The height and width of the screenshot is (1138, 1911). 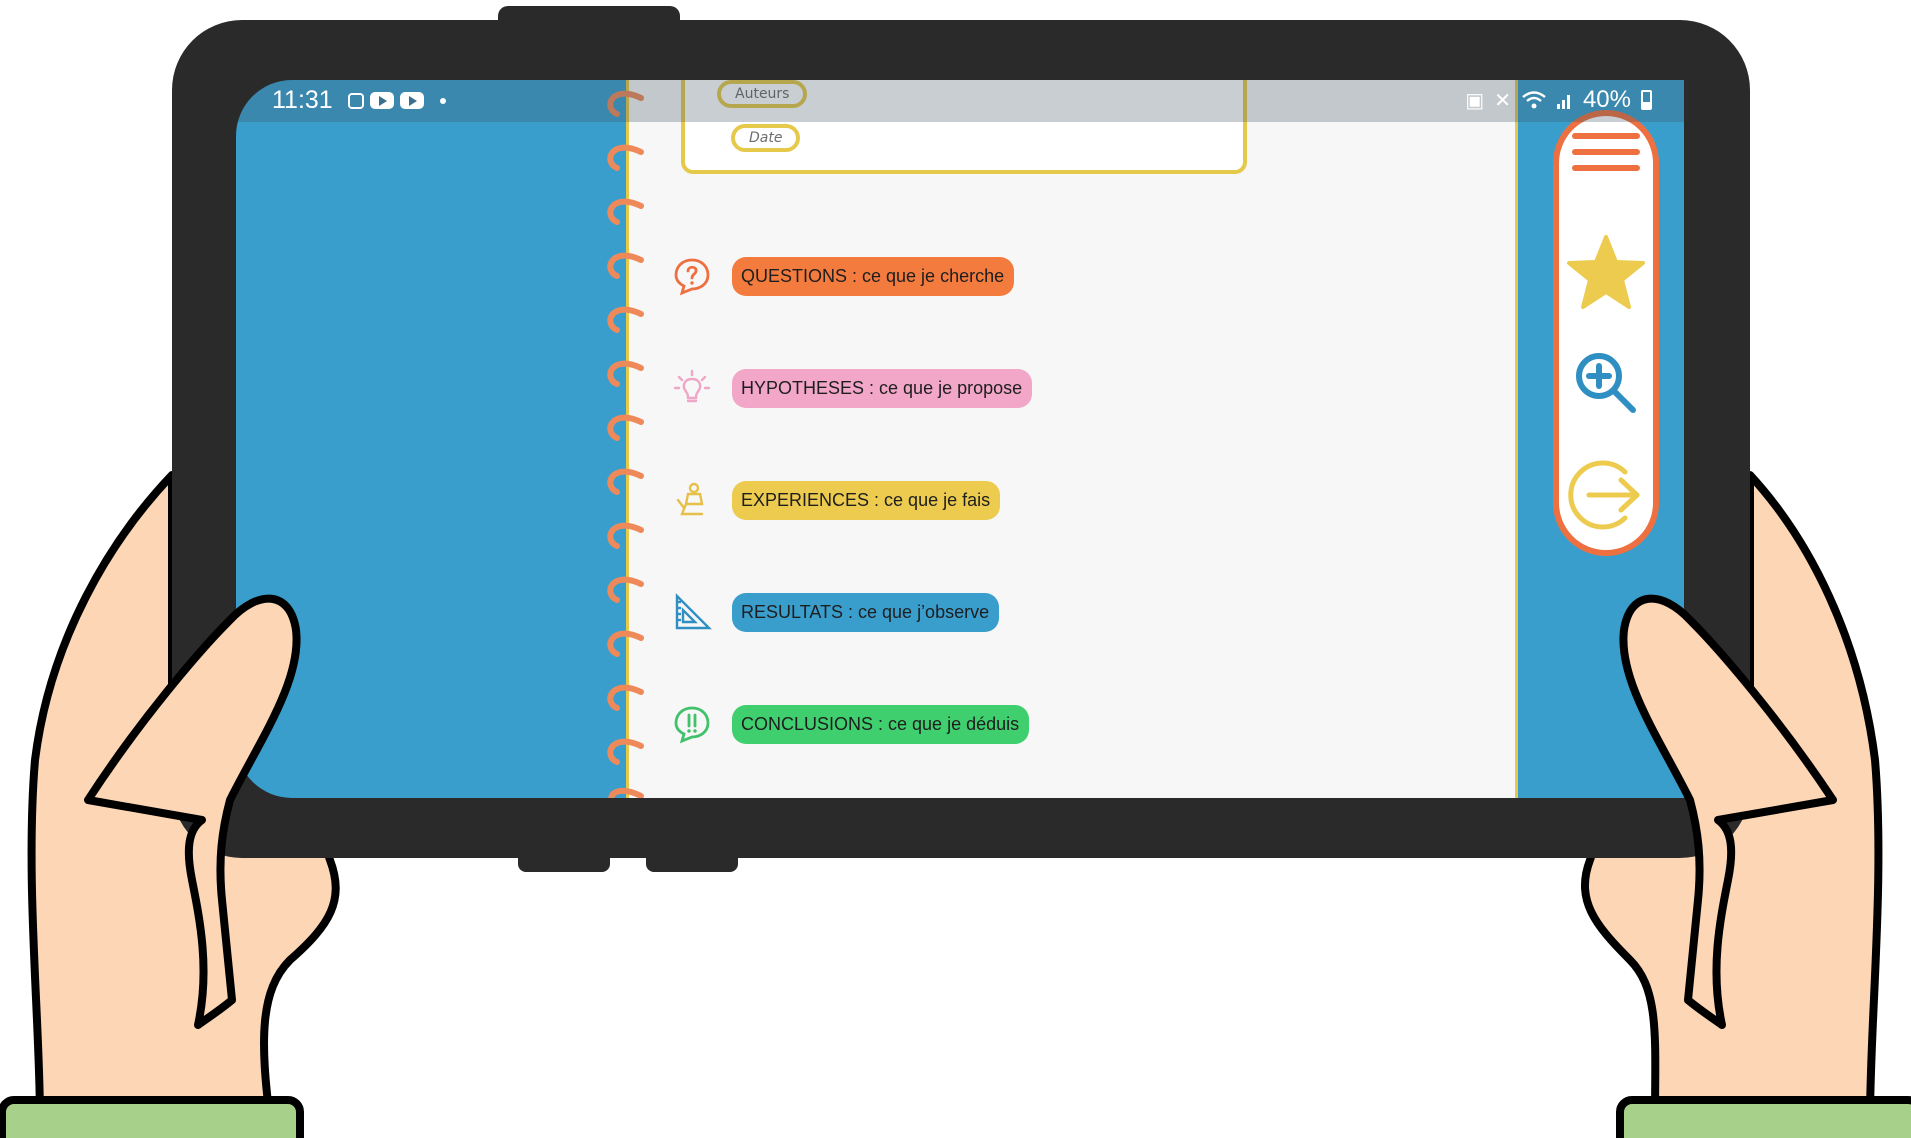 What do you see at coordinates (302, 100) in the screenshot?
I see `status-time: 11:31` at bounding box center [302, 100].